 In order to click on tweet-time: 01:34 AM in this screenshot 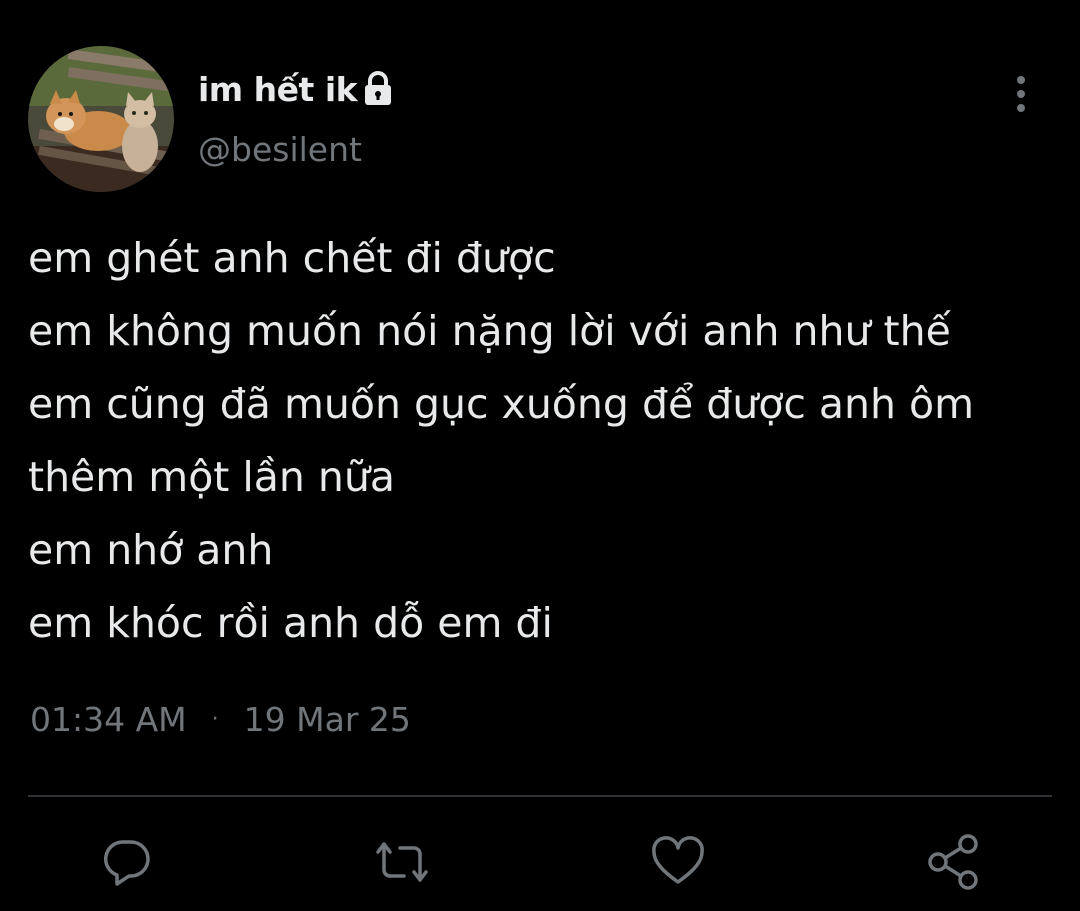, I will do `click(108, 719)`.